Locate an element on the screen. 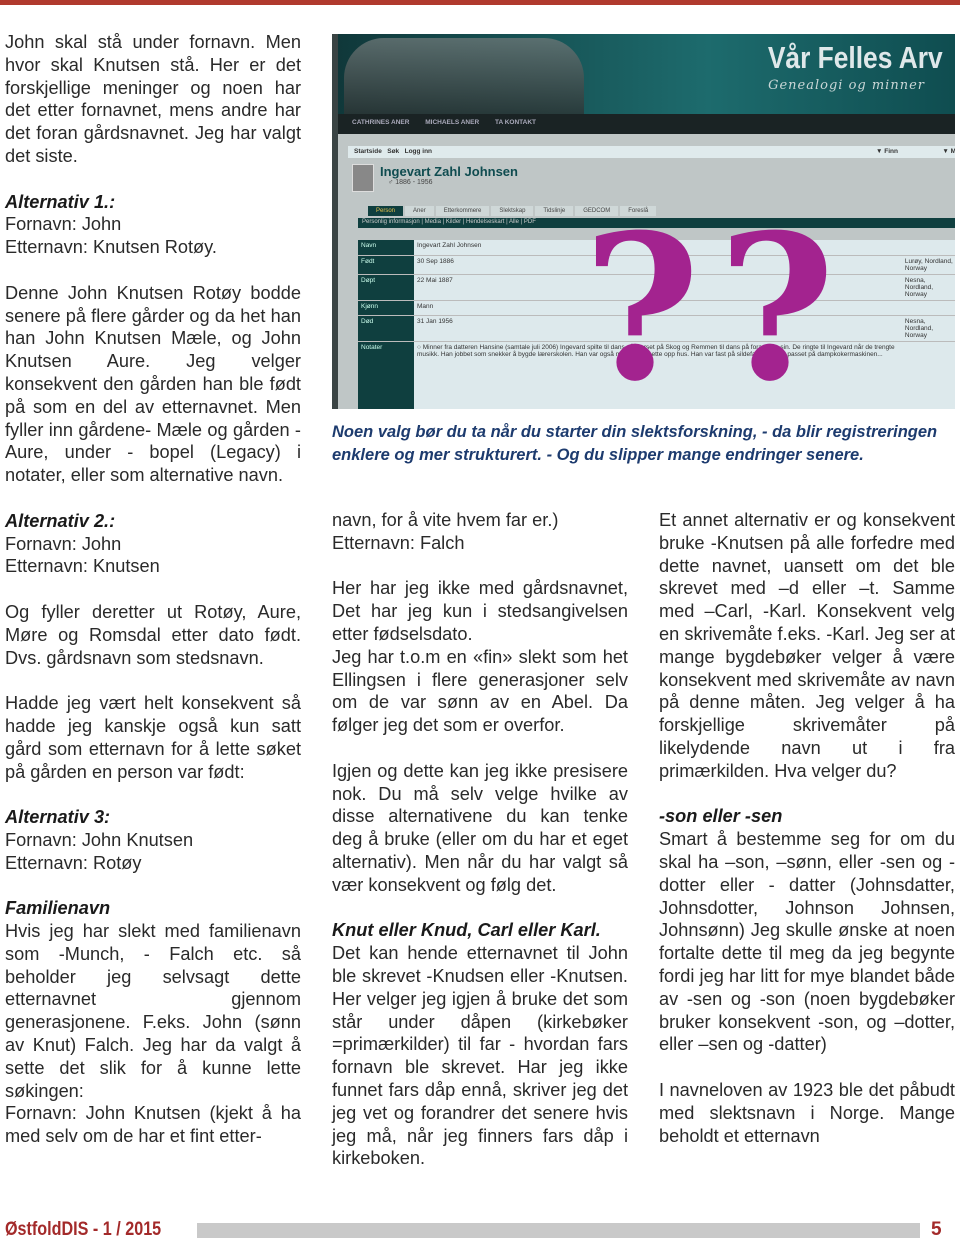 Image resolution: width=960 pixels, height=1241 pixels. toolbar-link: Søk is located at coordinates (393, 151).